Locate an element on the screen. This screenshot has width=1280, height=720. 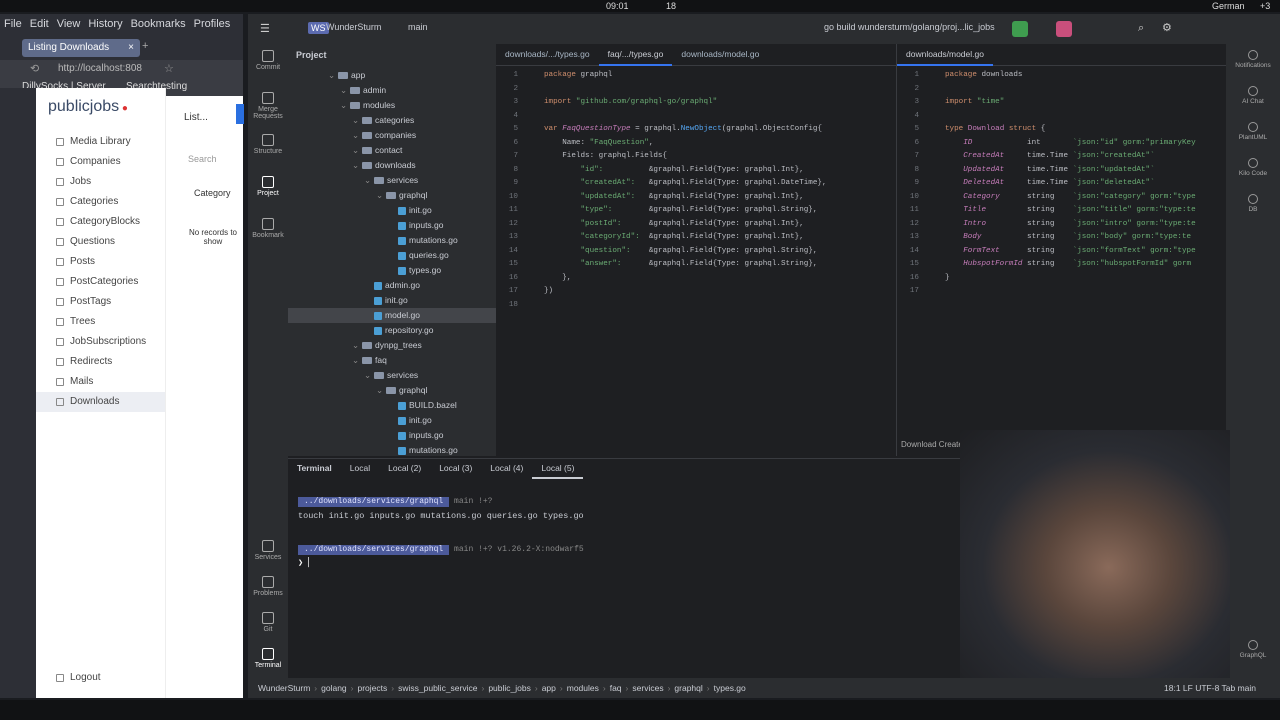
sidebar-item-redirects: Redirects is located at coordinates (100, 362).